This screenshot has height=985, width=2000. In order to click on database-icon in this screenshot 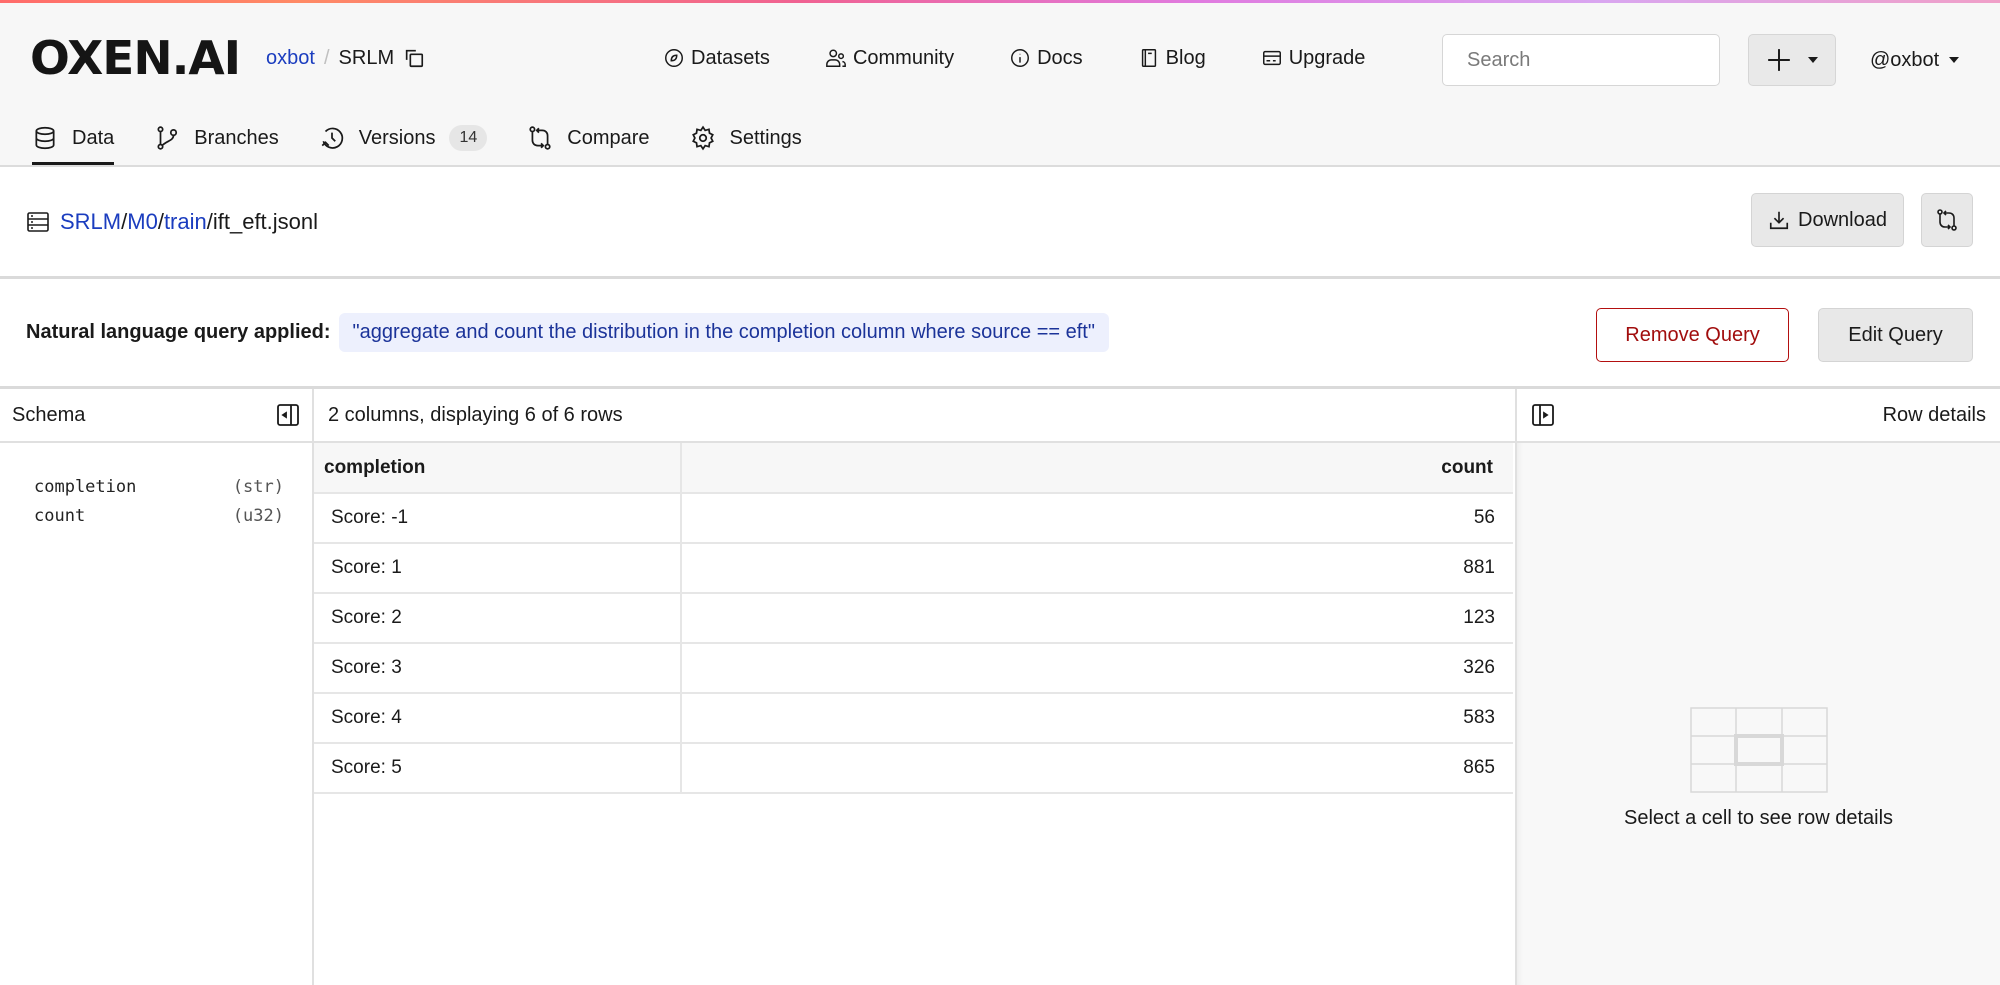, I will do `click(45, 138)`.